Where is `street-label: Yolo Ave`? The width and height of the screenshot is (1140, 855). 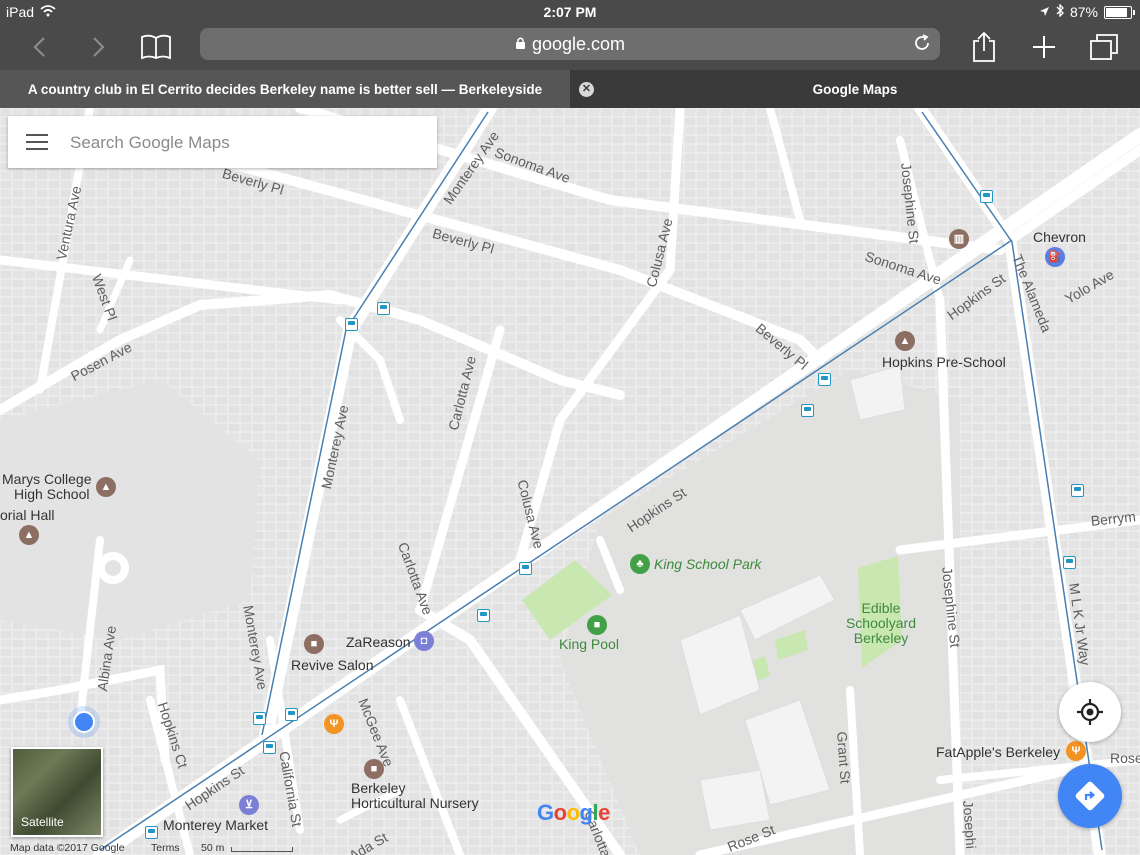
street-label: Yolo Ave is located at coordinates (1089, 286).